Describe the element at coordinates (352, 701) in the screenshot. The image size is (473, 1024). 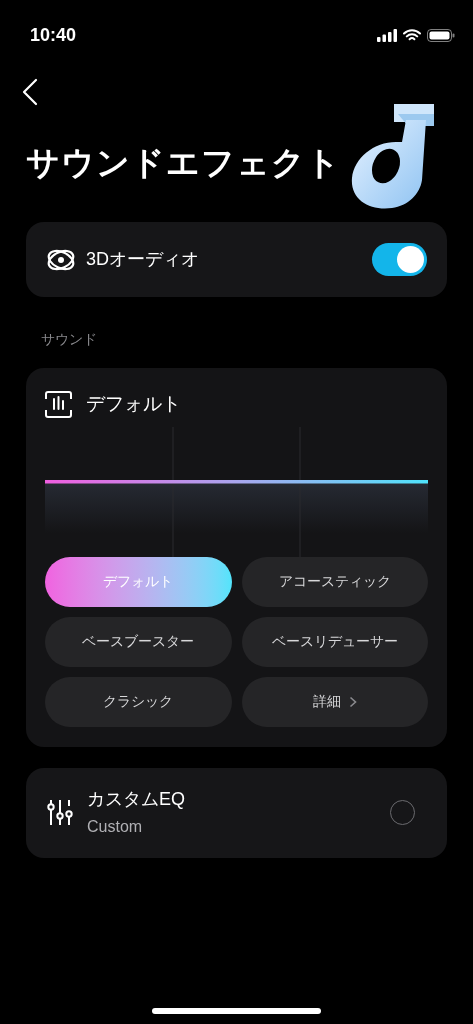
I see `chevron-icon` at that location.